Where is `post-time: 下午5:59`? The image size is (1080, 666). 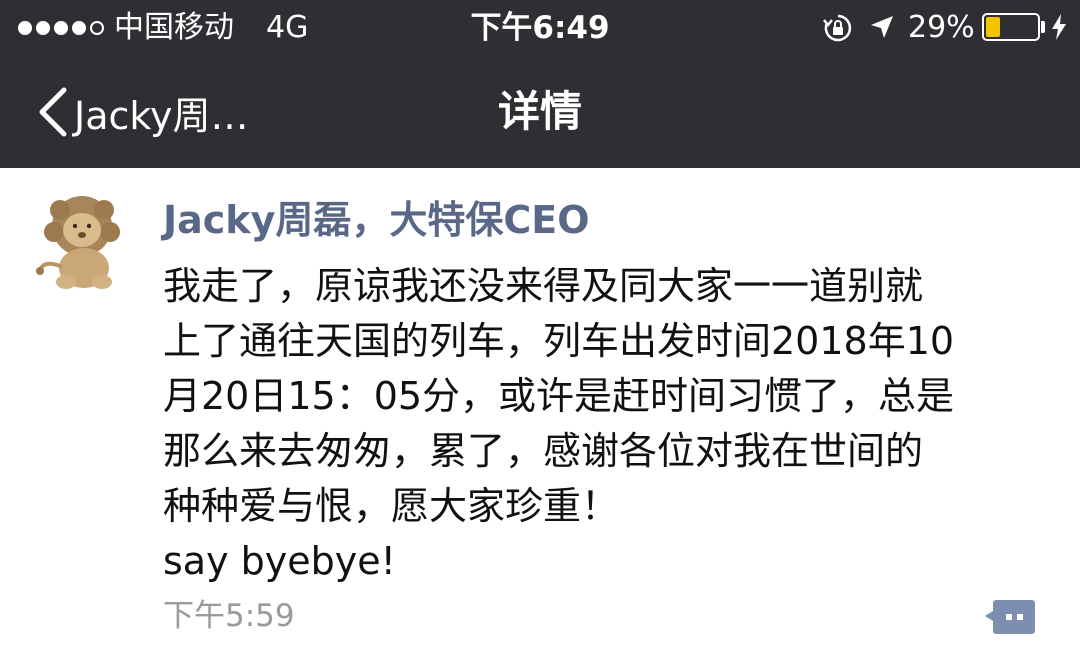 post-time: 下午5:59 is located at coordinates (229, 616).